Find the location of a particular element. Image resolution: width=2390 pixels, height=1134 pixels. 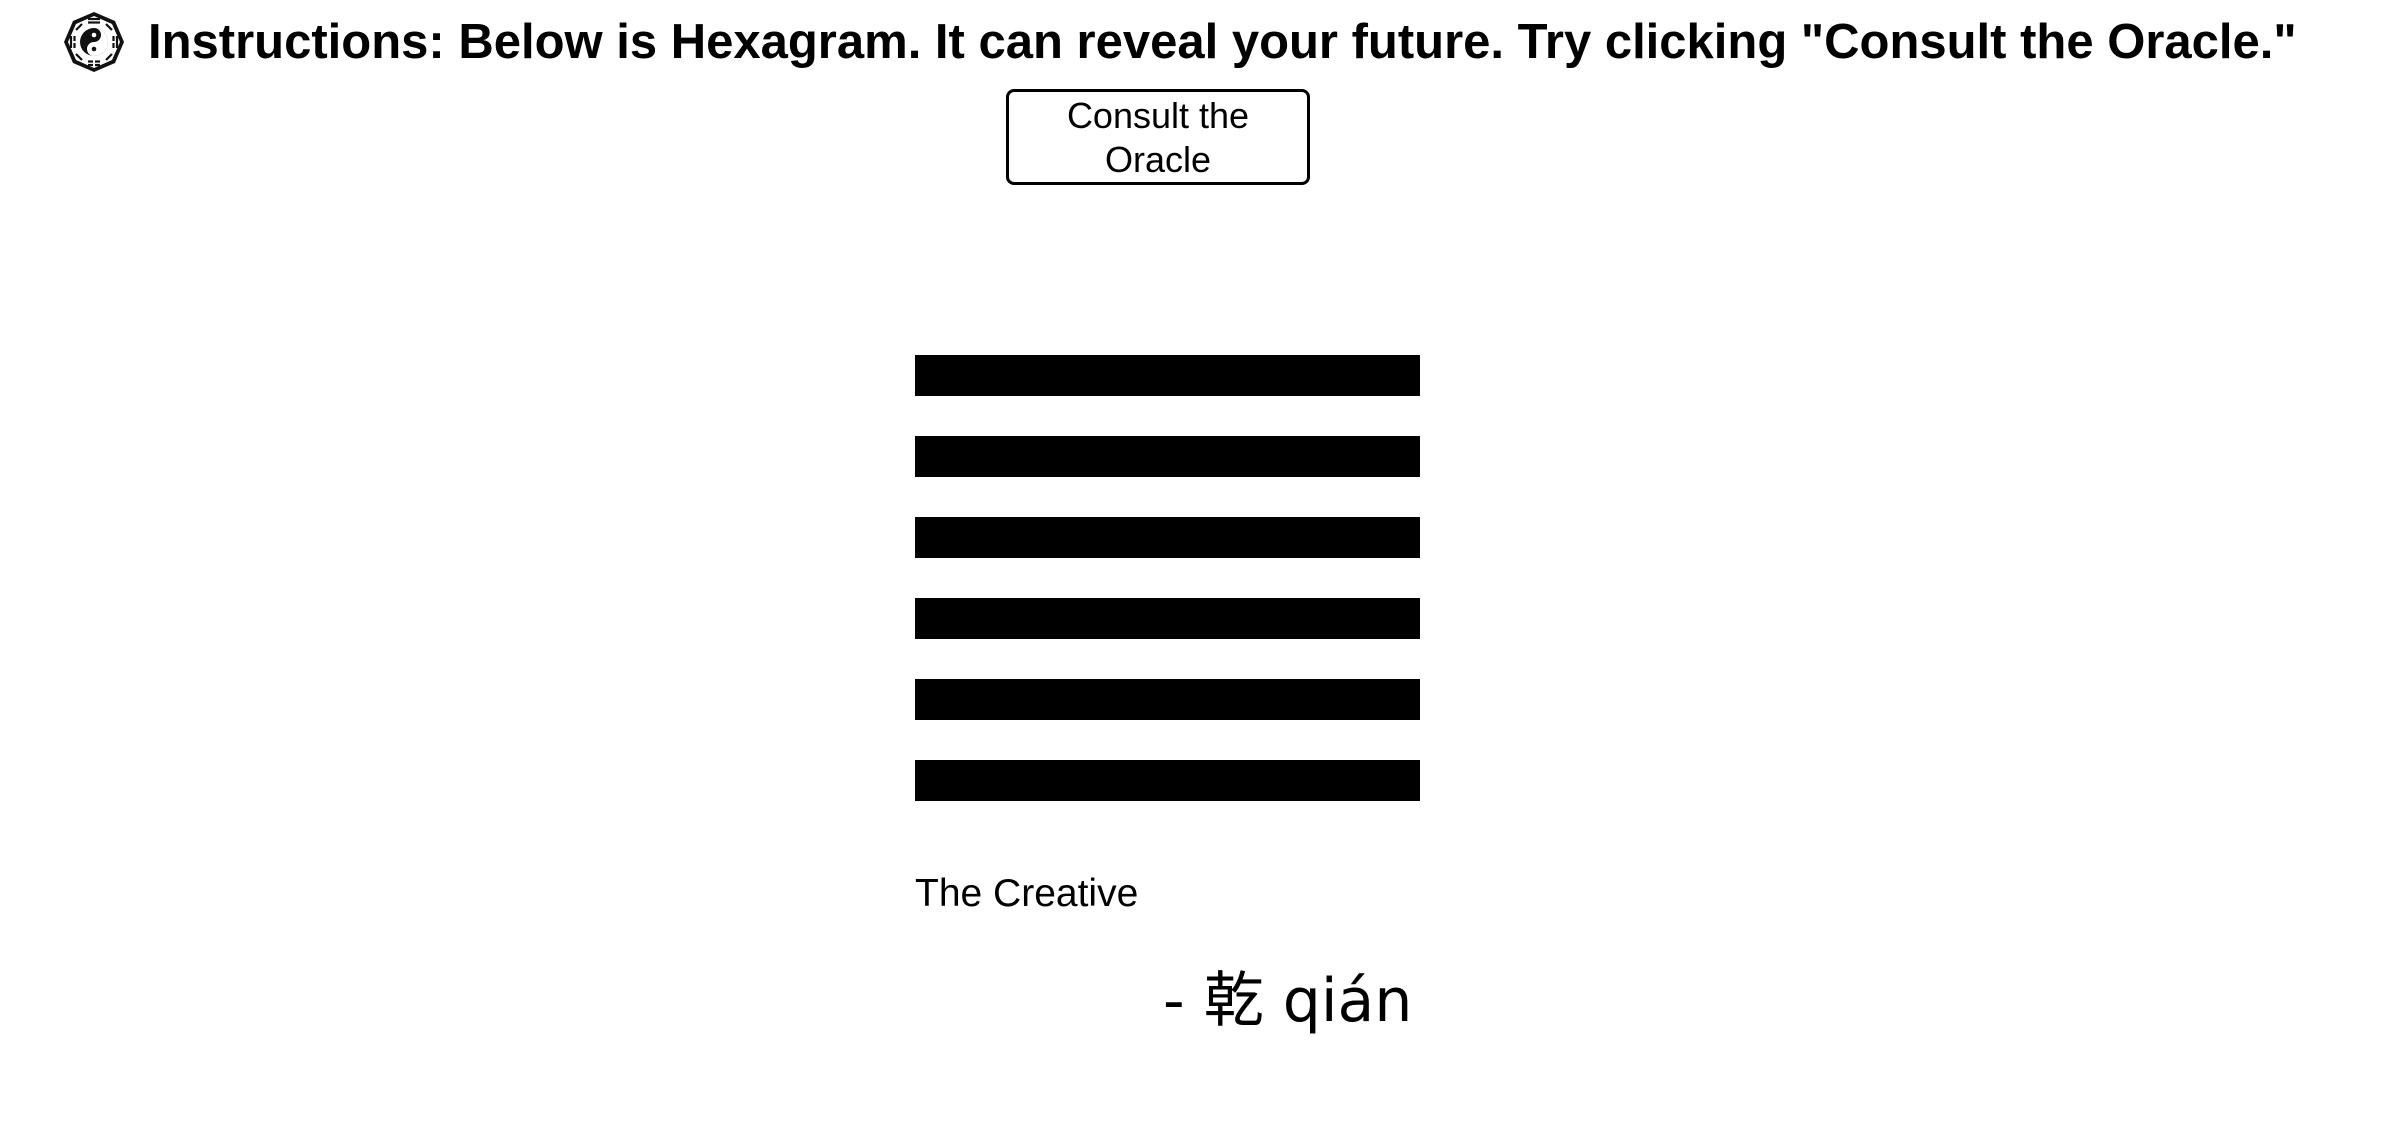

hexagram-chinese-name: - 乾 qián is located at coordinates (1288, 1001).